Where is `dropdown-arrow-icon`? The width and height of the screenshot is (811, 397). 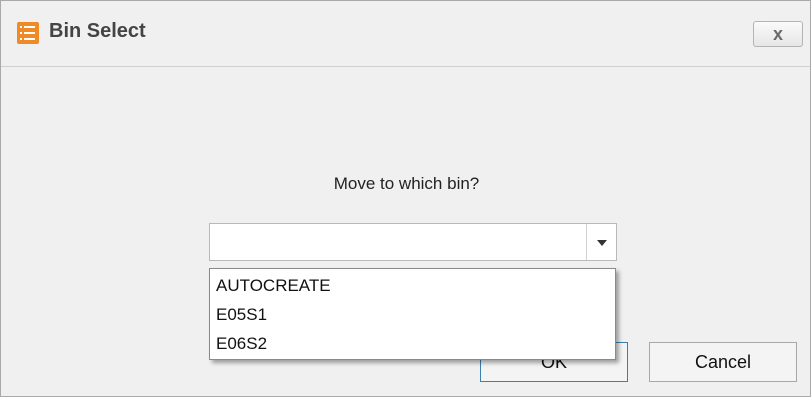 dropdown-arrow-icon is located at coordinates (601, 242).